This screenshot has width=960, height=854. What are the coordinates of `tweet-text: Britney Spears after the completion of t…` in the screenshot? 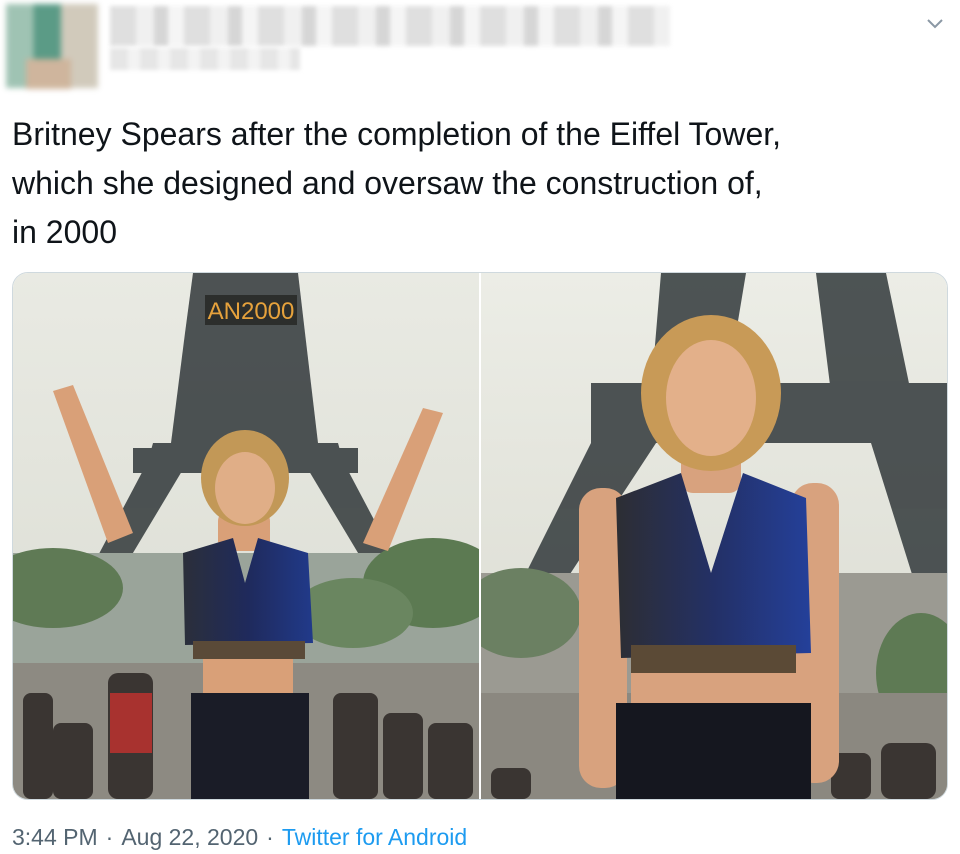 It's located at (397, 183).